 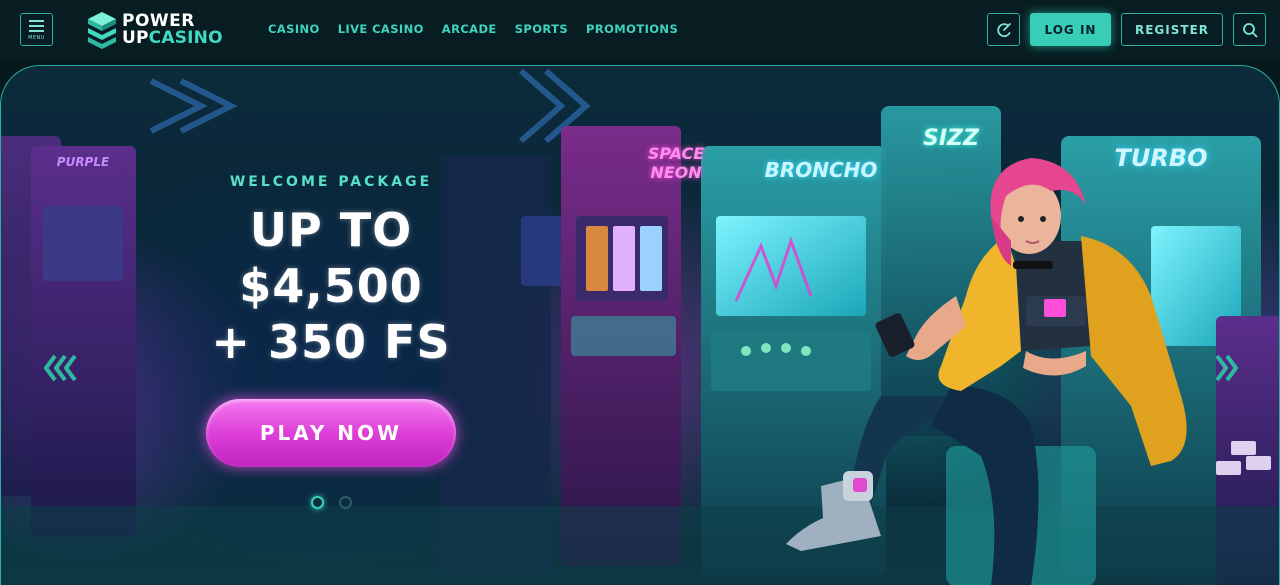 I want to click on logo-text-up: UP, so click(x=135, y=38).